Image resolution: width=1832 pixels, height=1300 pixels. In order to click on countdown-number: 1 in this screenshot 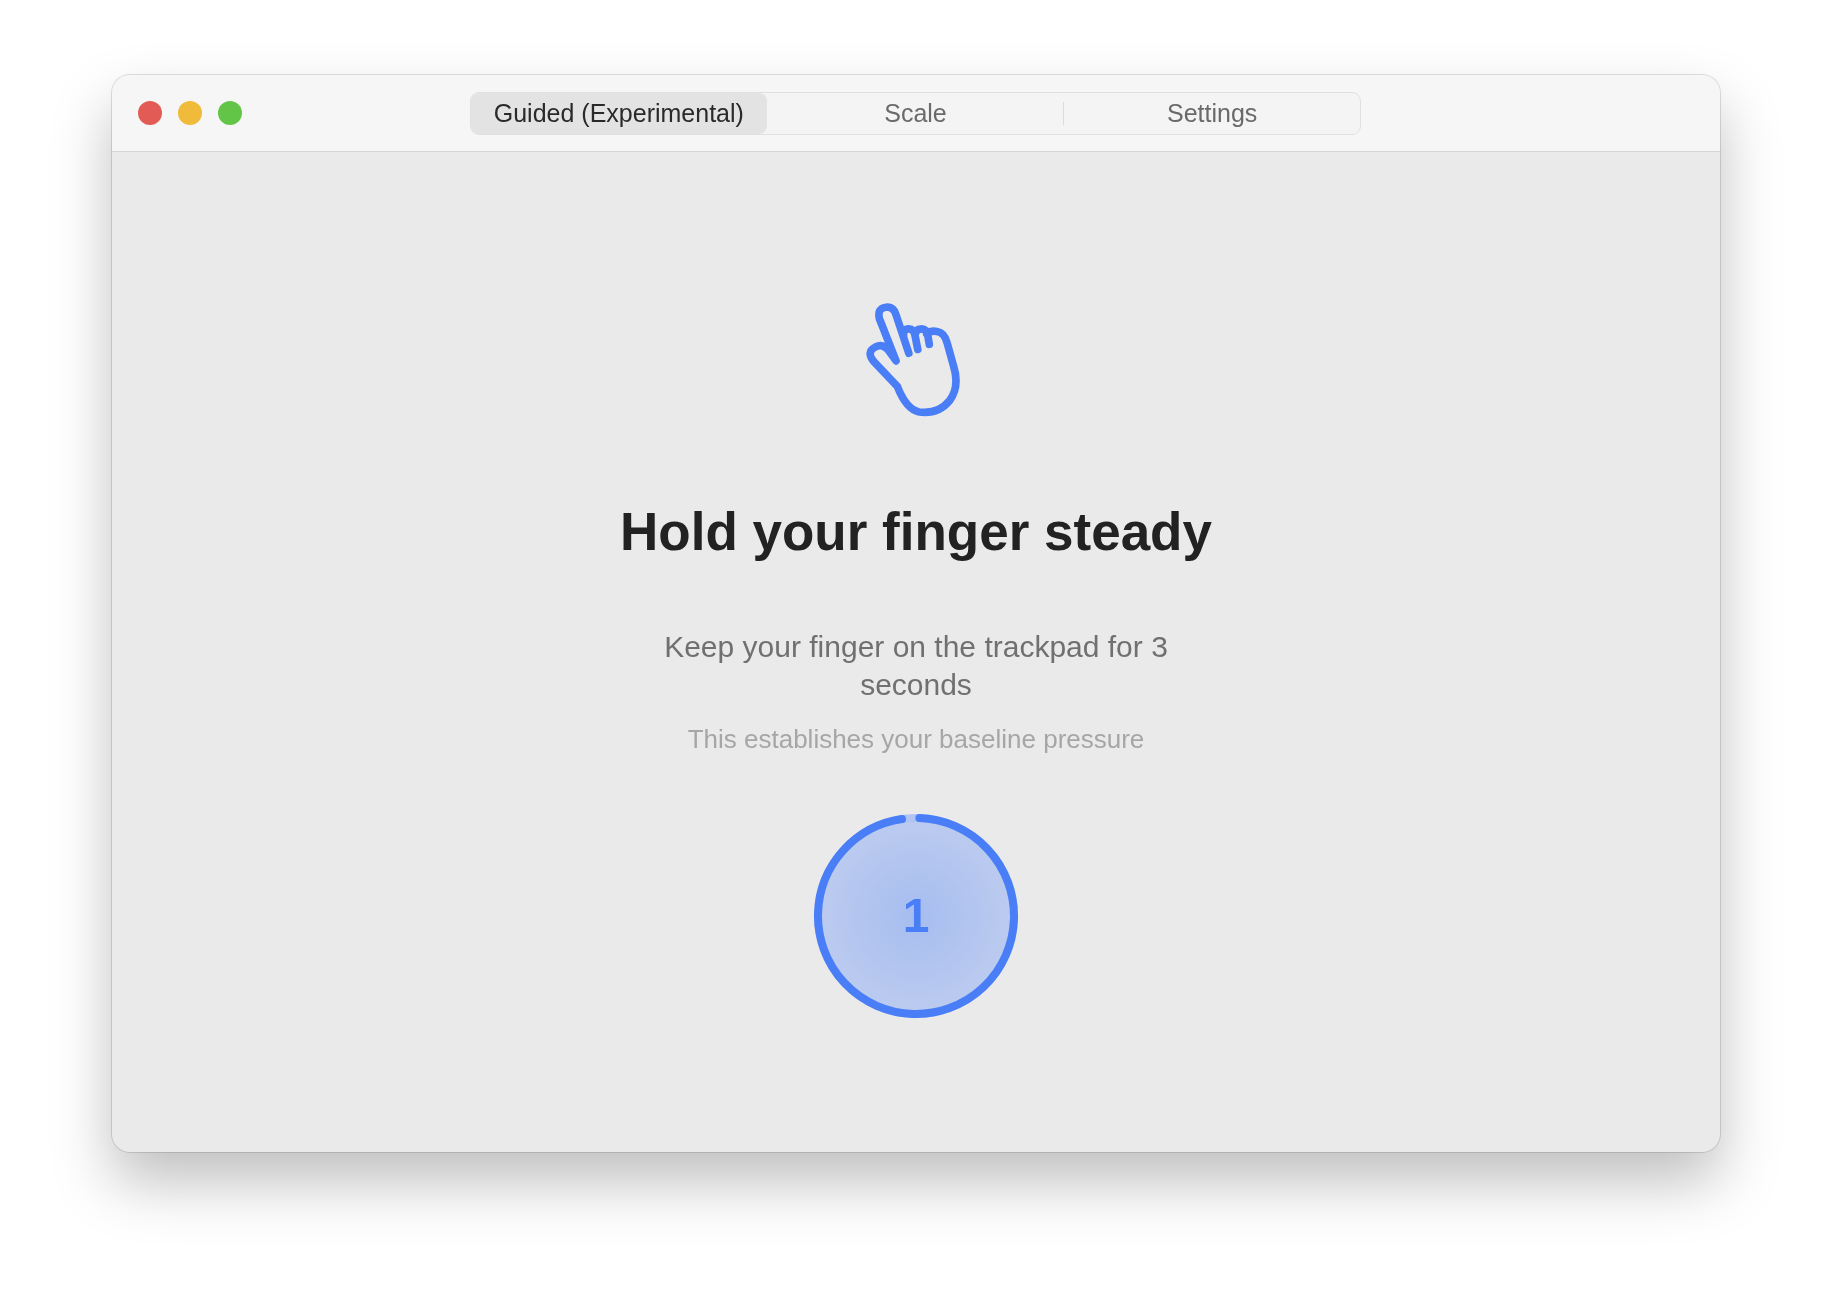, I will do `click(916, 915)`.